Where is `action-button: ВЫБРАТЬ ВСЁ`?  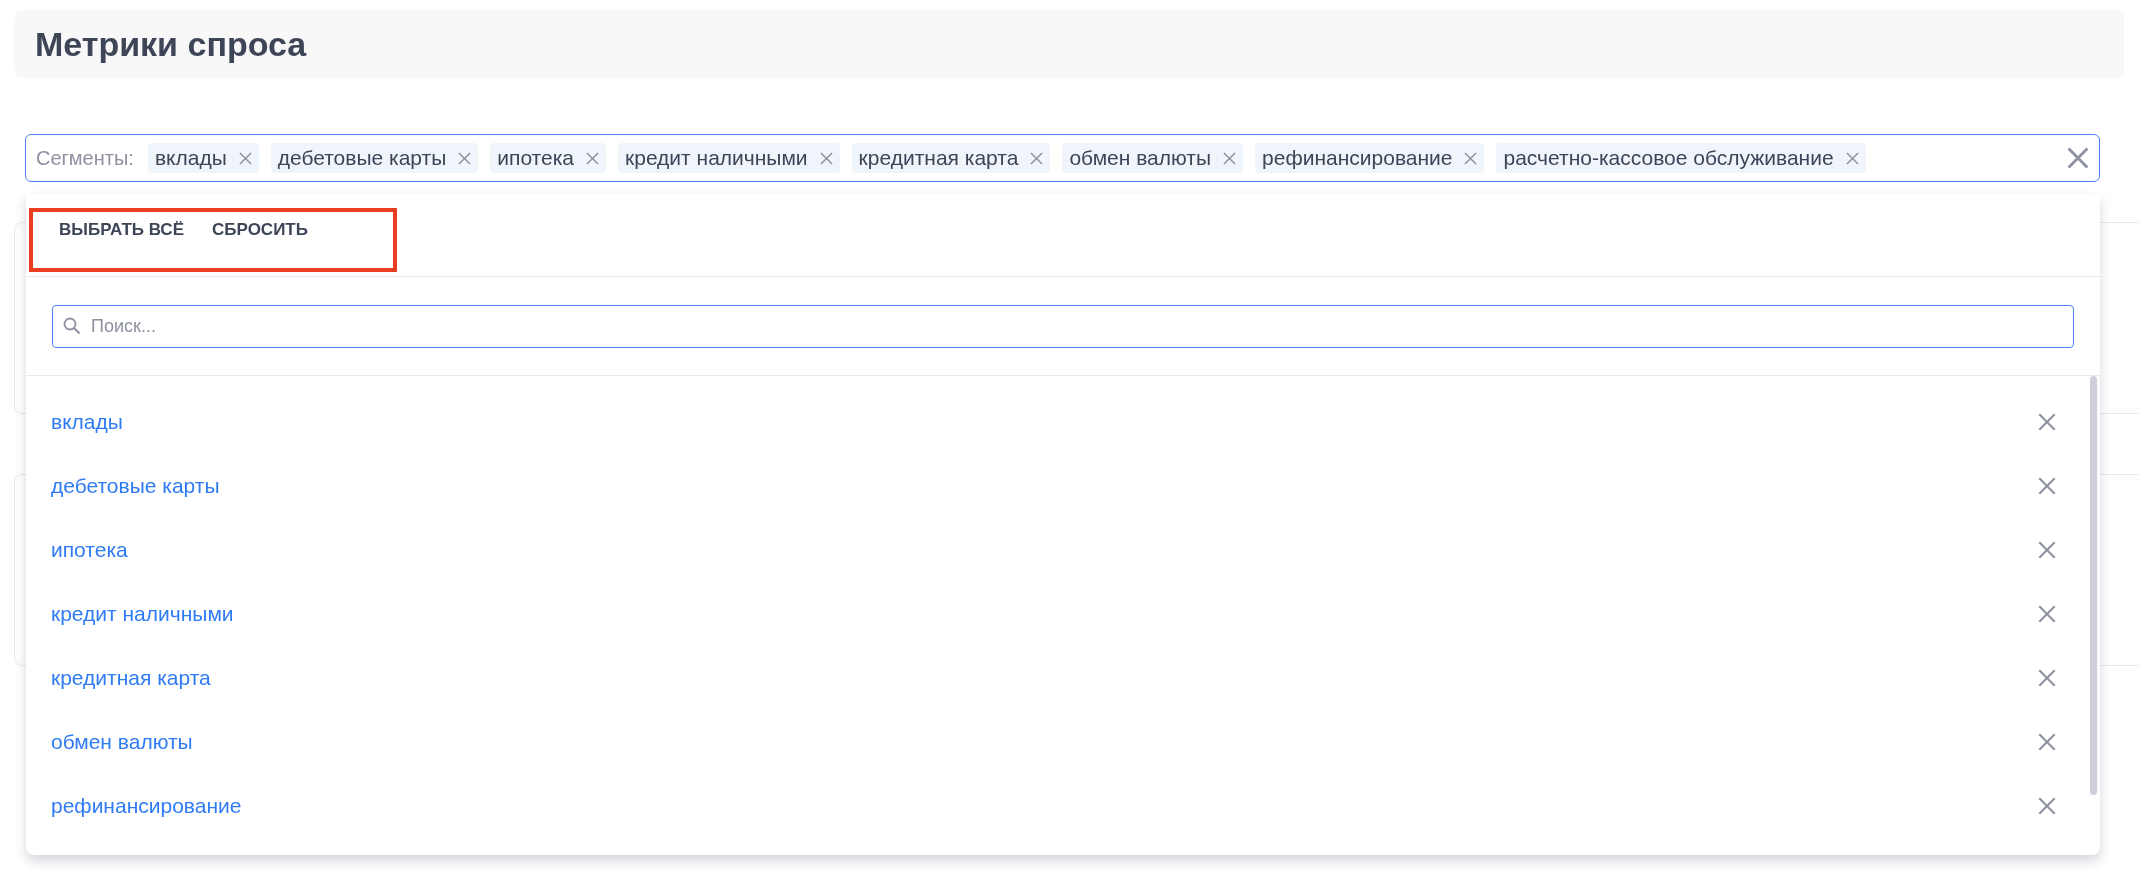
action-button: ВЫБРАТЬ ВСЁ is located at coordinates (122, 230).